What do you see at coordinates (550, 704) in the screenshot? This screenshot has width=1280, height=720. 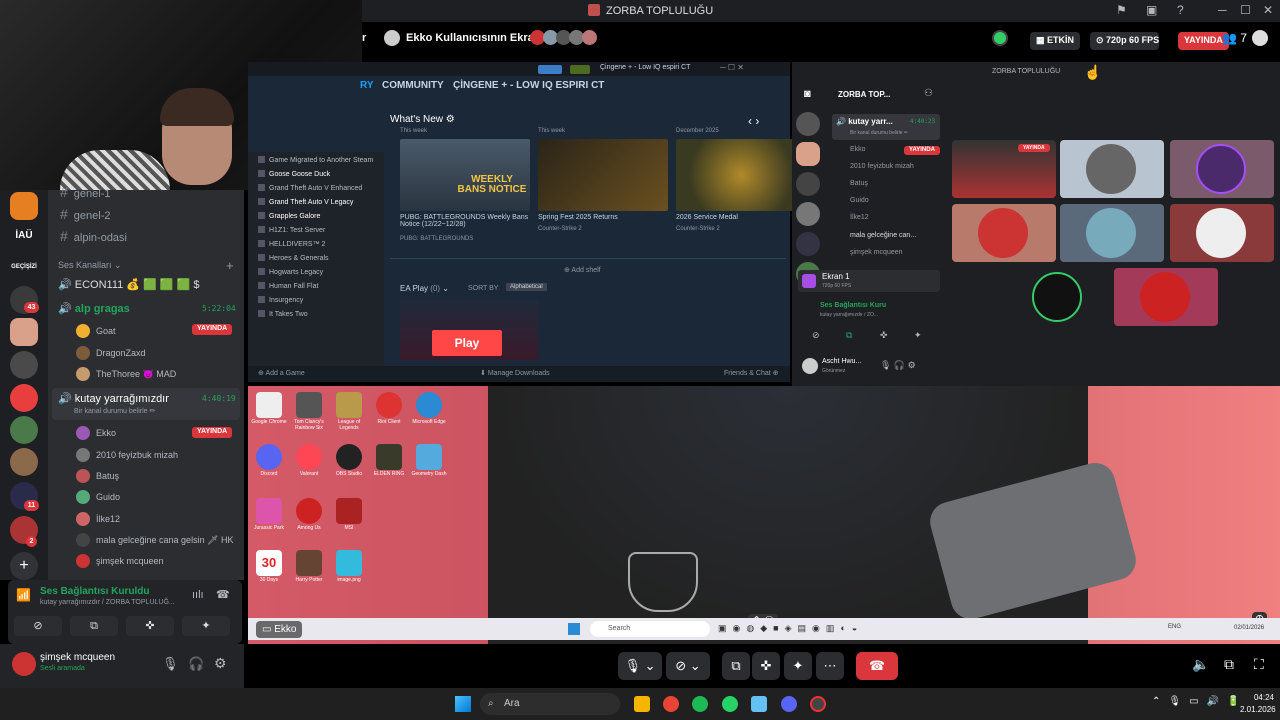 I see `taskbar-search: ⌕ Ara` at bounding box center [550, 704].